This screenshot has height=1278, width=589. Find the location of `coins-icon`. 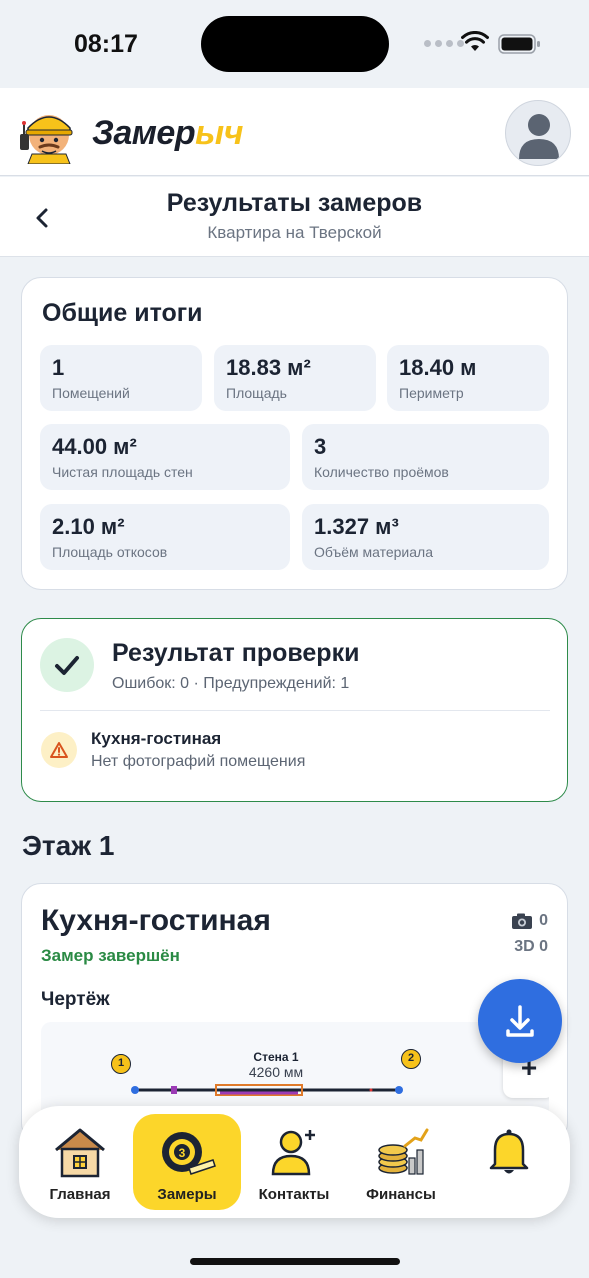

coins-icon is located at coordinates (403, 1151).